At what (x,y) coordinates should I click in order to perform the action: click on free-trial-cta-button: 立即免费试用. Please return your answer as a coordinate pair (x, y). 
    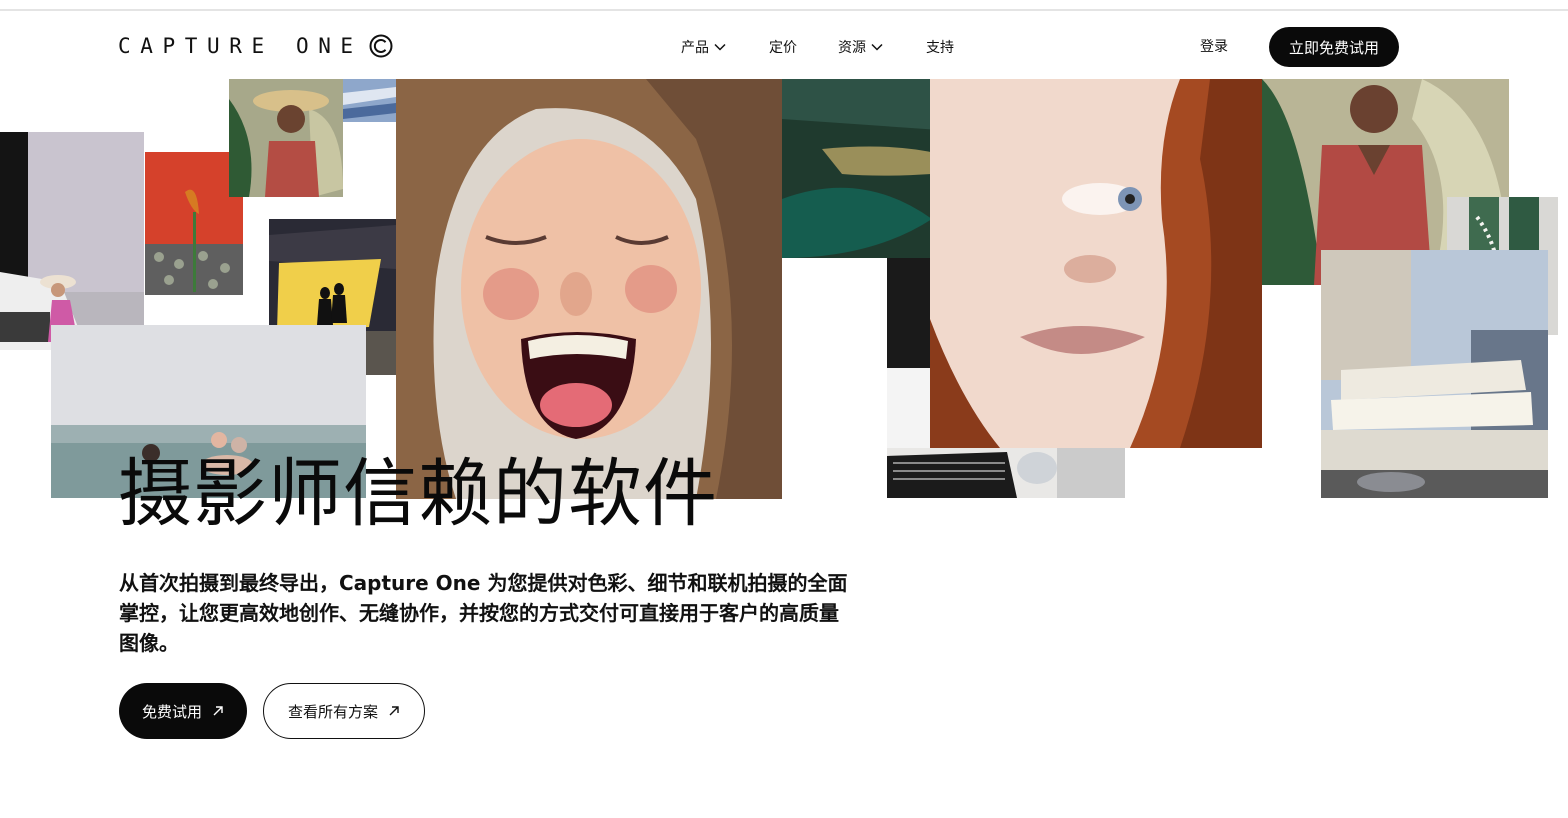
    Looking at the image, I should click on (1334, 47).